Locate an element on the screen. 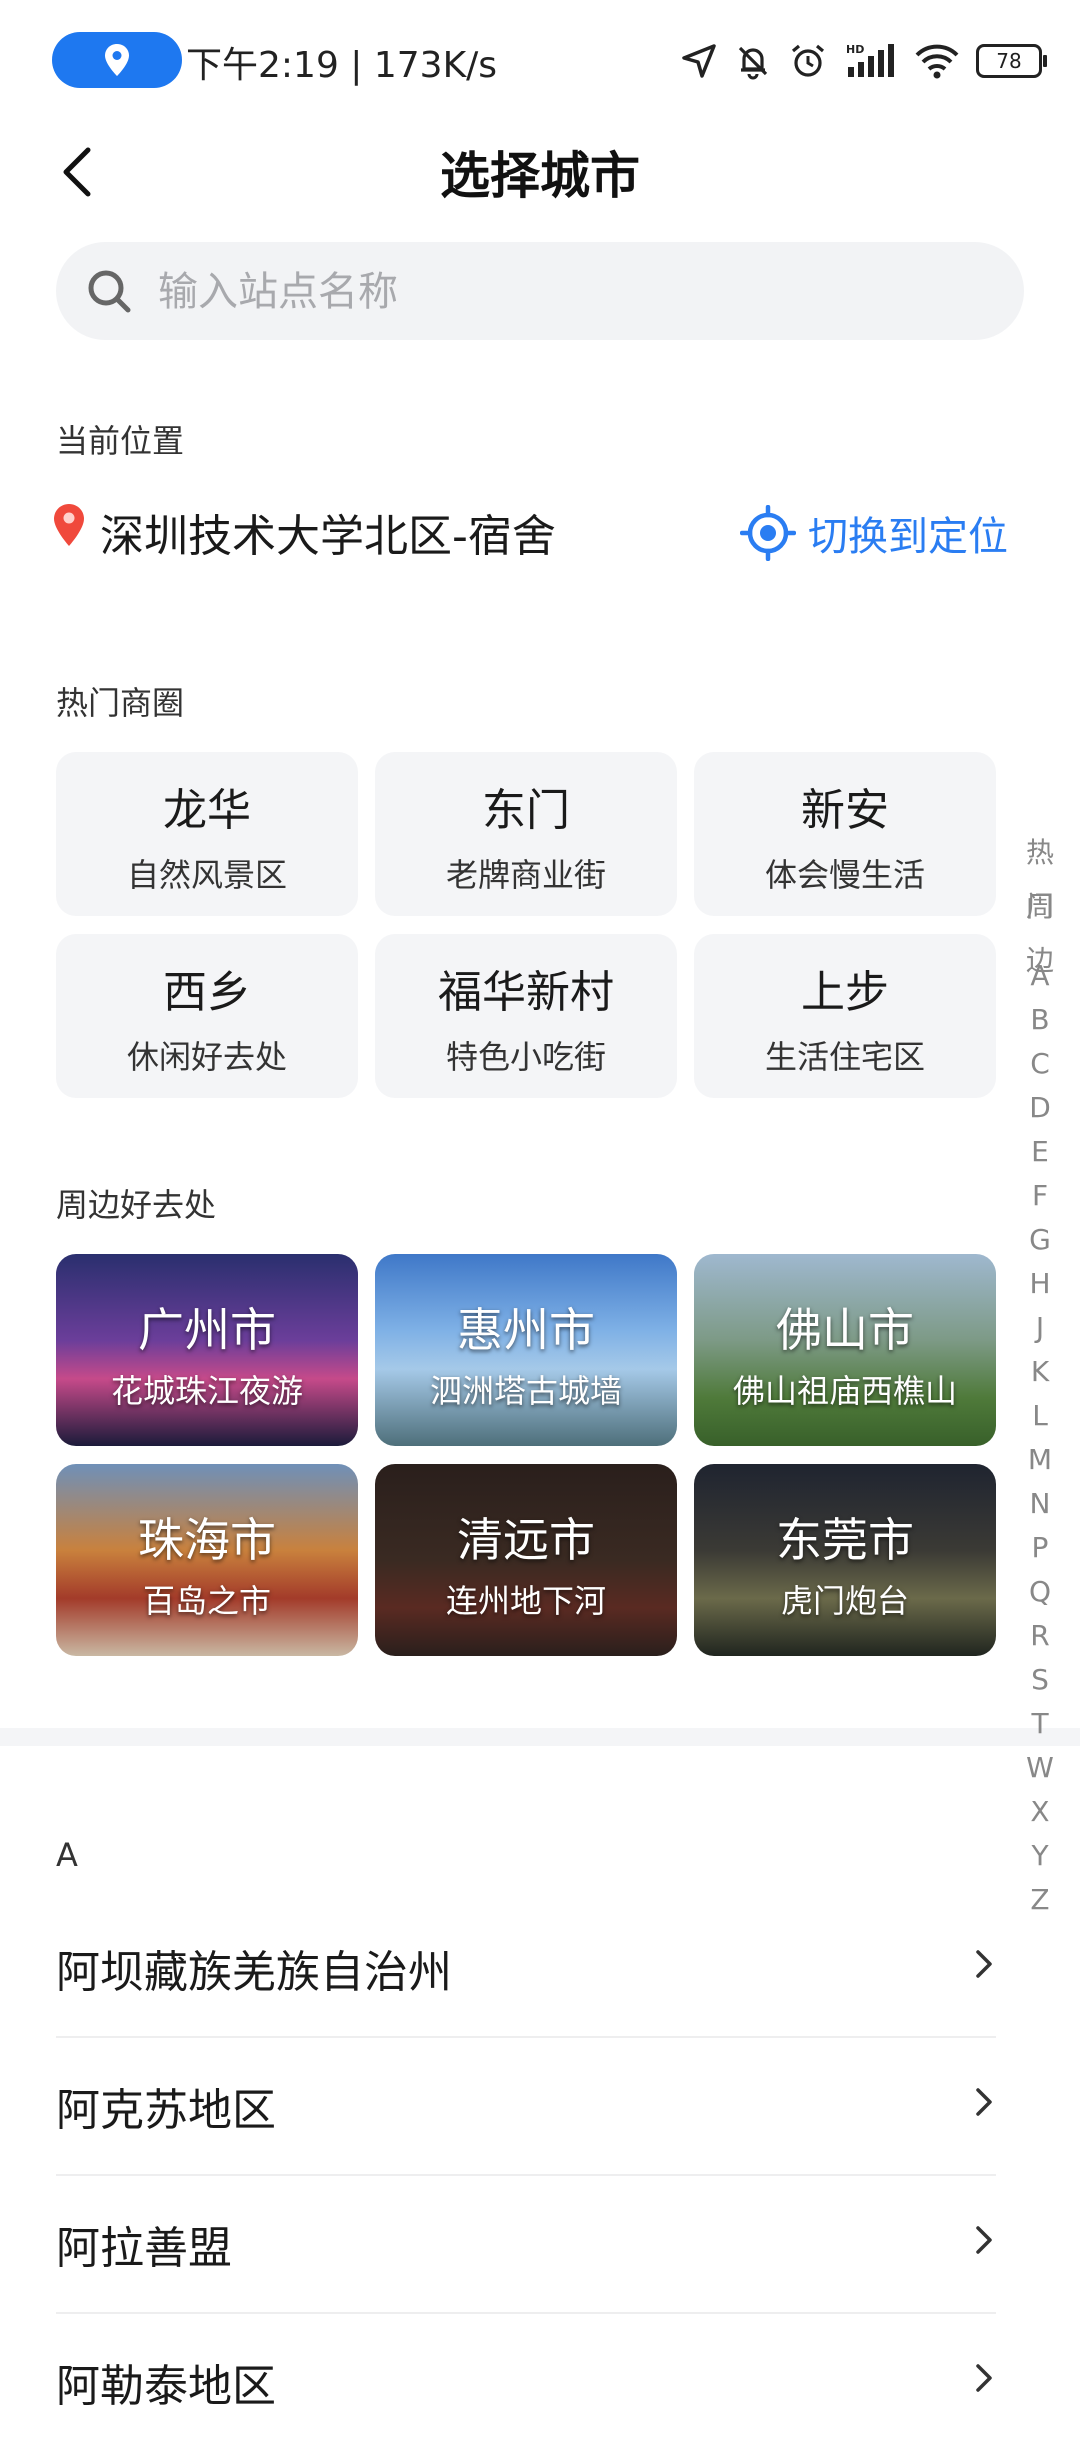 The height and width of the screenshot is (2450, 1080). nearby-city-card: 清远市 连州地下河 is located at coordinates (526, 1560).